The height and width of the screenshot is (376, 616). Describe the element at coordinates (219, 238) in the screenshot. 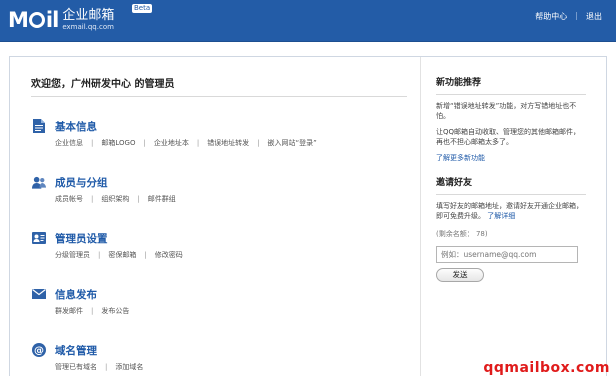

I see `section-head: 管理员设置` at that location.